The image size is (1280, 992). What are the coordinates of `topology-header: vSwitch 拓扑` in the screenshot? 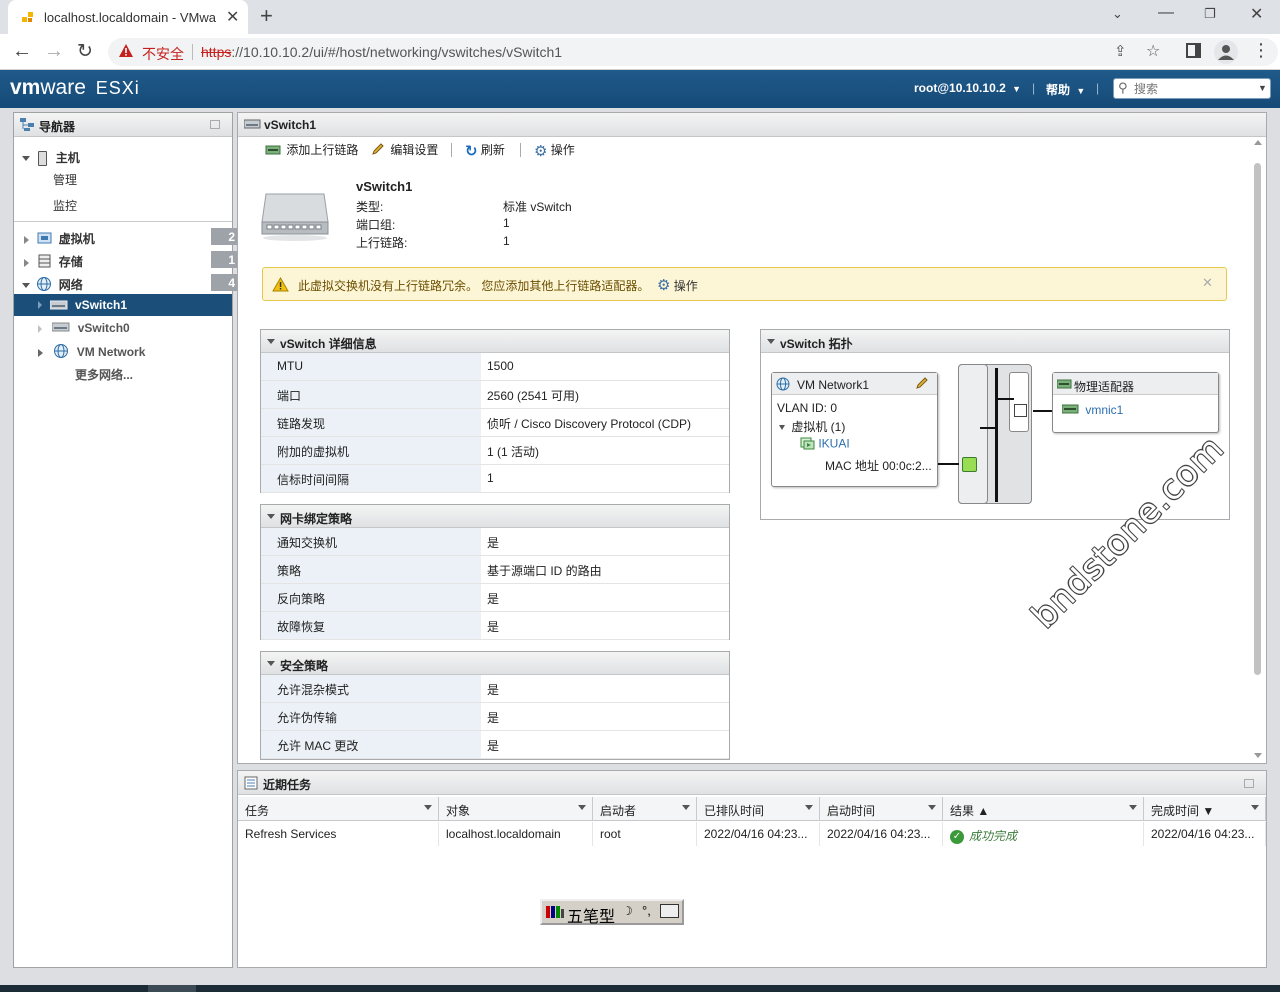 It's located at (995, 341).